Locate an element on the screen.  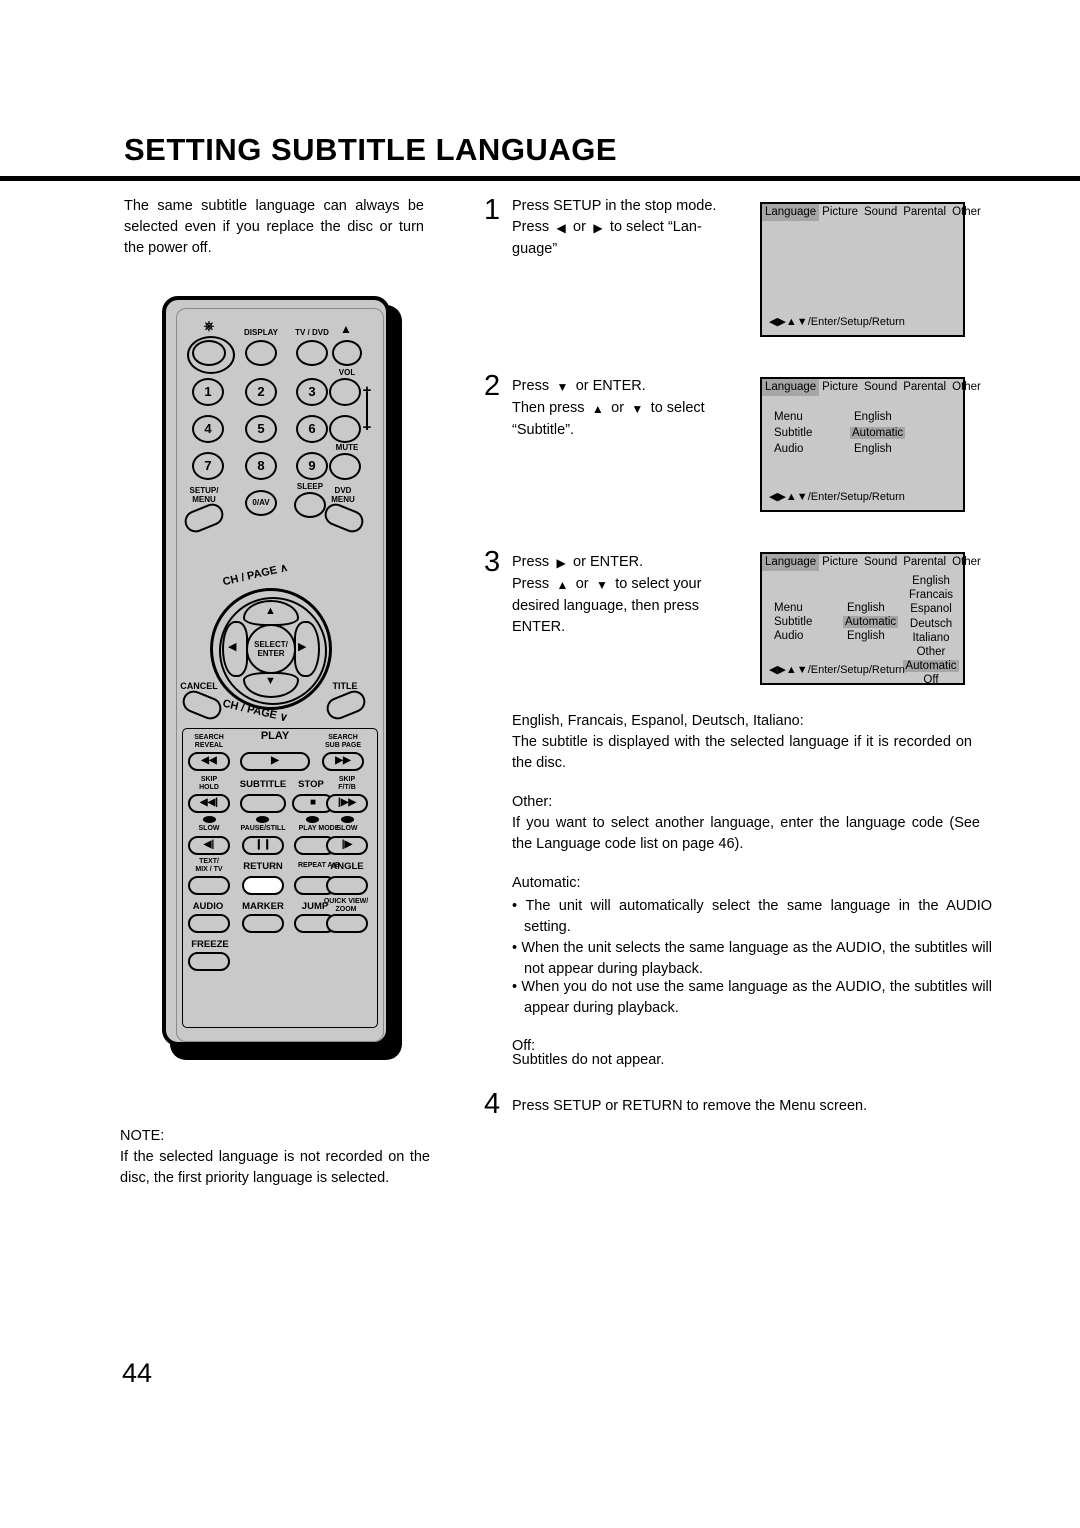
osd-3-option-francais: Francais is located at coordinates (931, 595).